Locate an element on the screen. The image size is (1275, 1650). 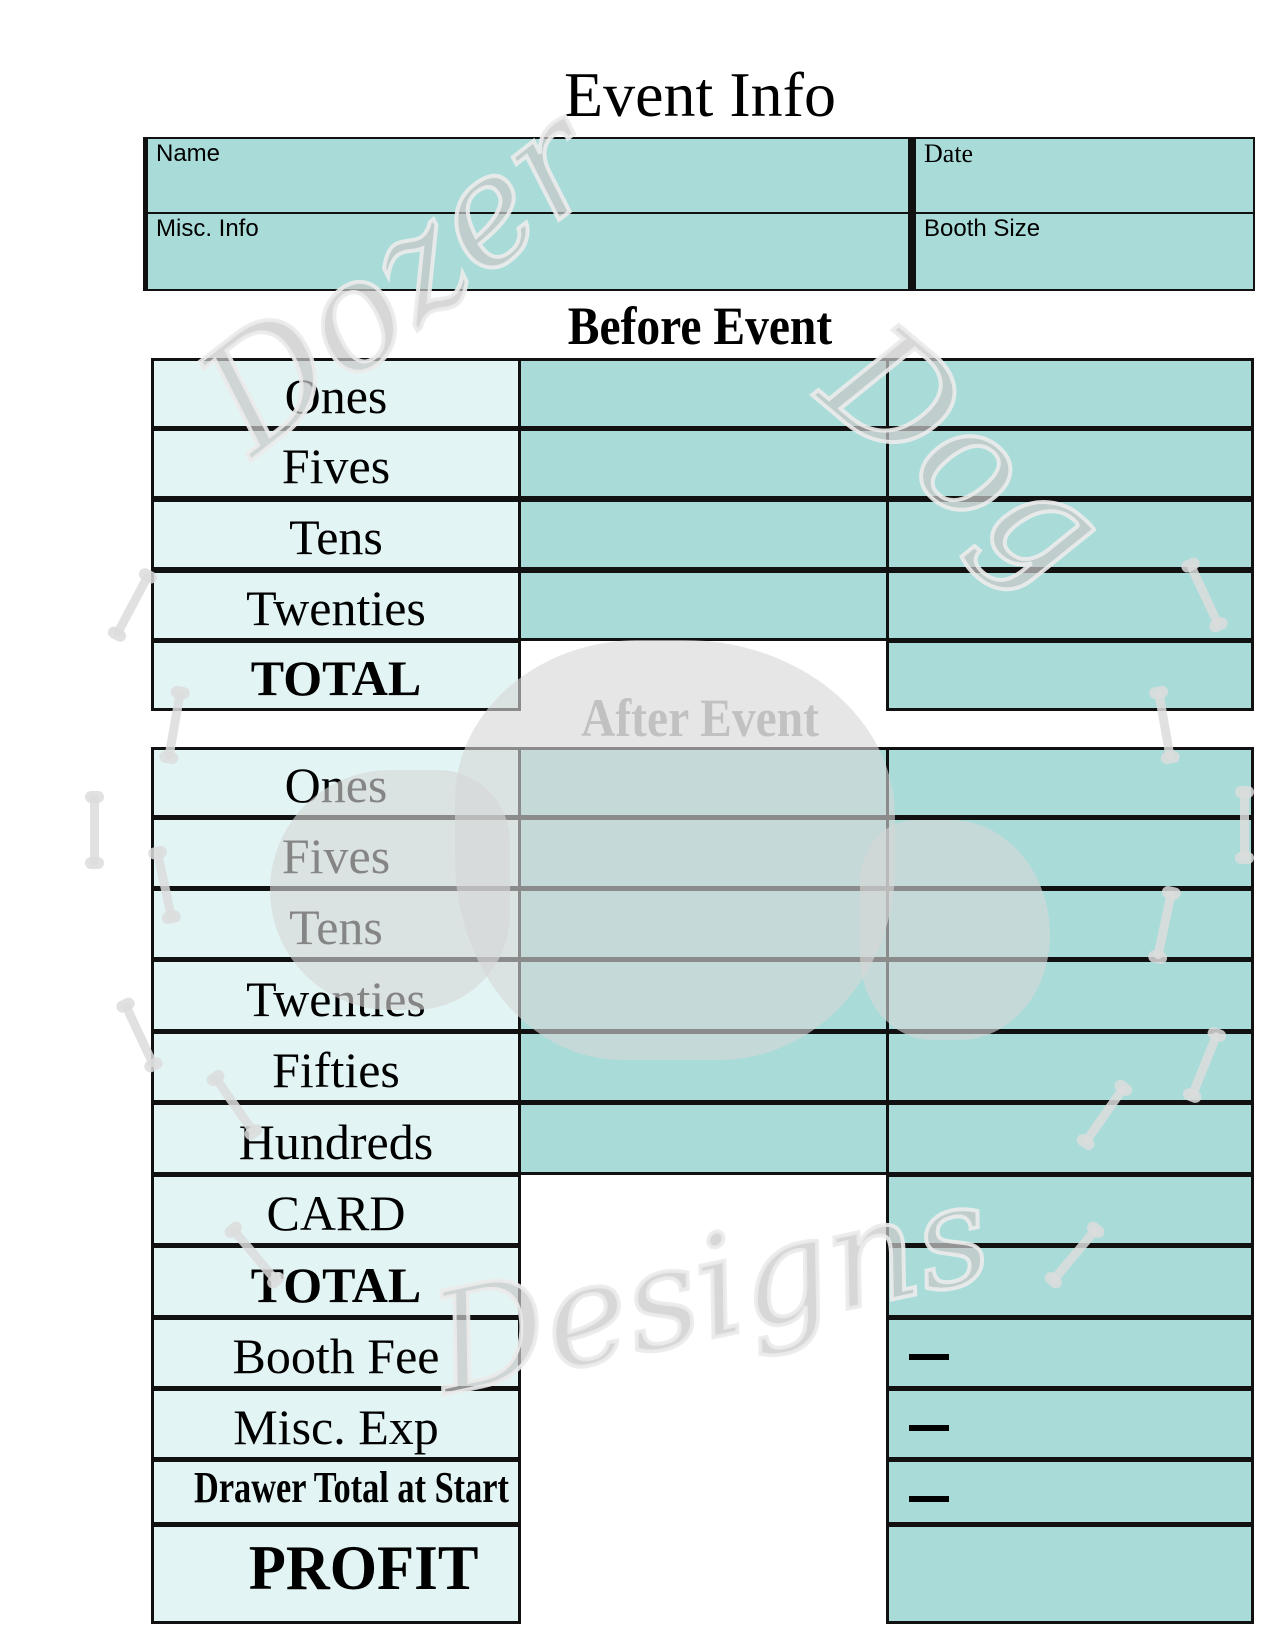
page-title: Event Info is located at coordinates (700, 94).